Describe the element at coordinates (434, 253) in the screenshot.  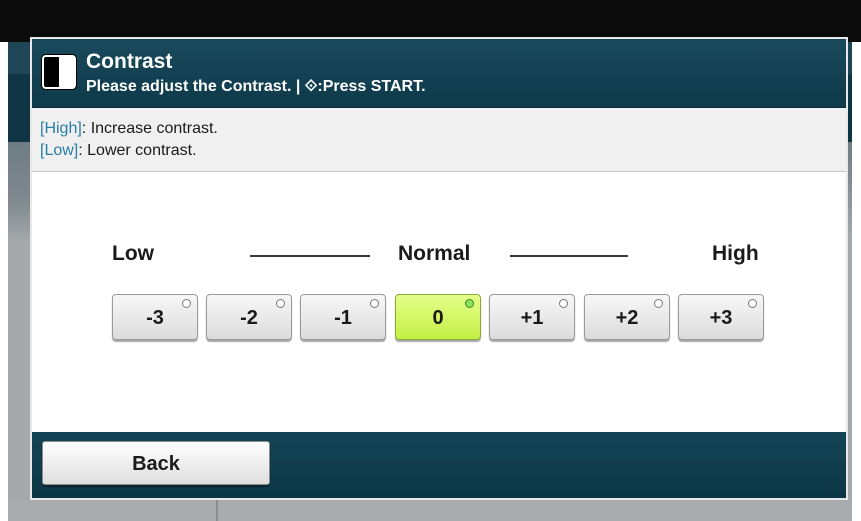
I see `scale-label-normal: Normal` at that location.